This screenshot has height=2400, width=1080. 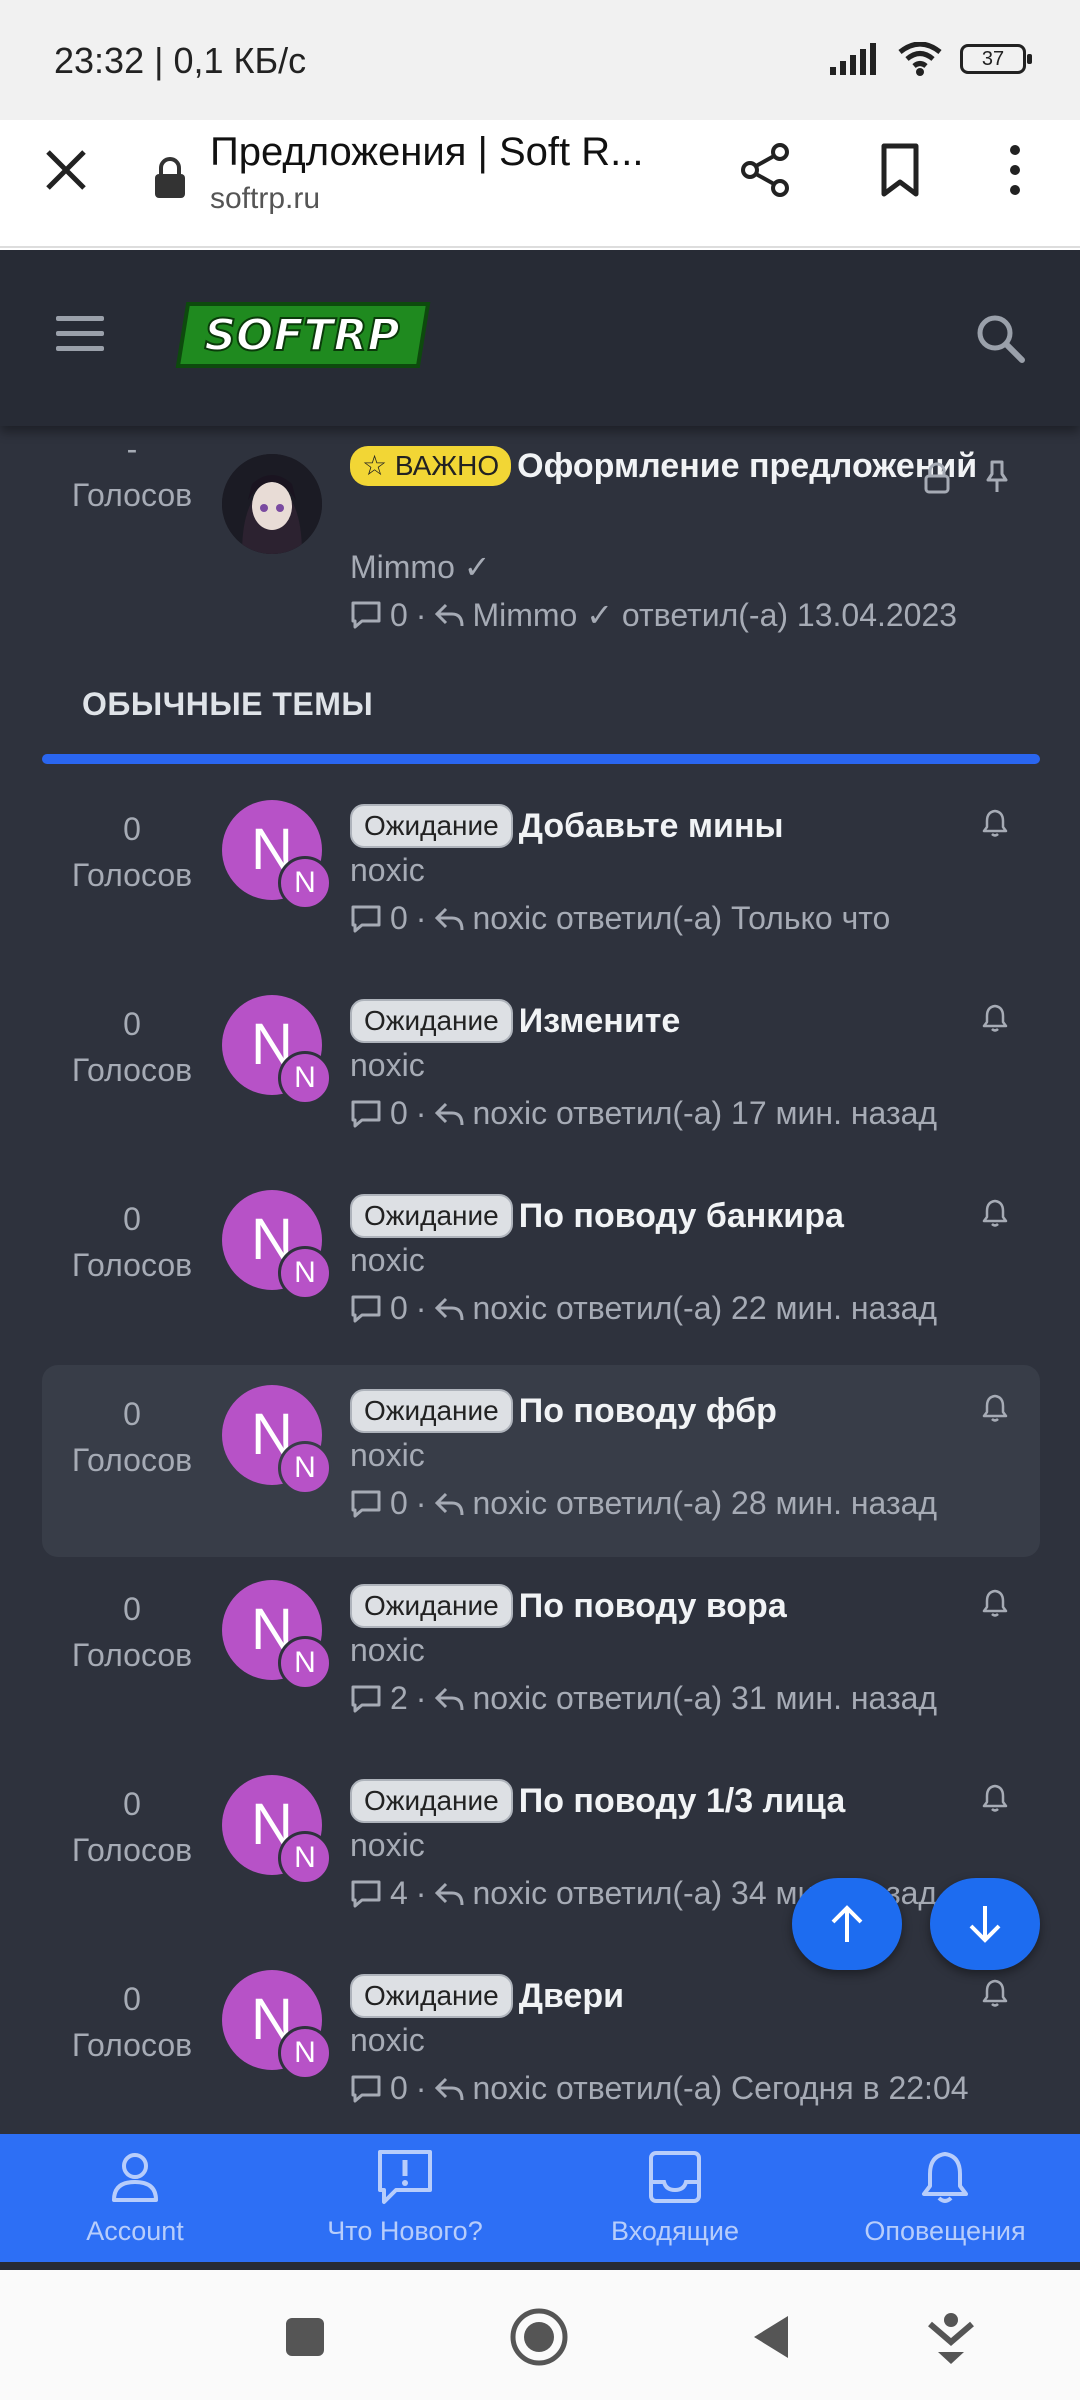 I want to click on thread-title-line: Ожидание Измените, so click(x=670, y=1021).